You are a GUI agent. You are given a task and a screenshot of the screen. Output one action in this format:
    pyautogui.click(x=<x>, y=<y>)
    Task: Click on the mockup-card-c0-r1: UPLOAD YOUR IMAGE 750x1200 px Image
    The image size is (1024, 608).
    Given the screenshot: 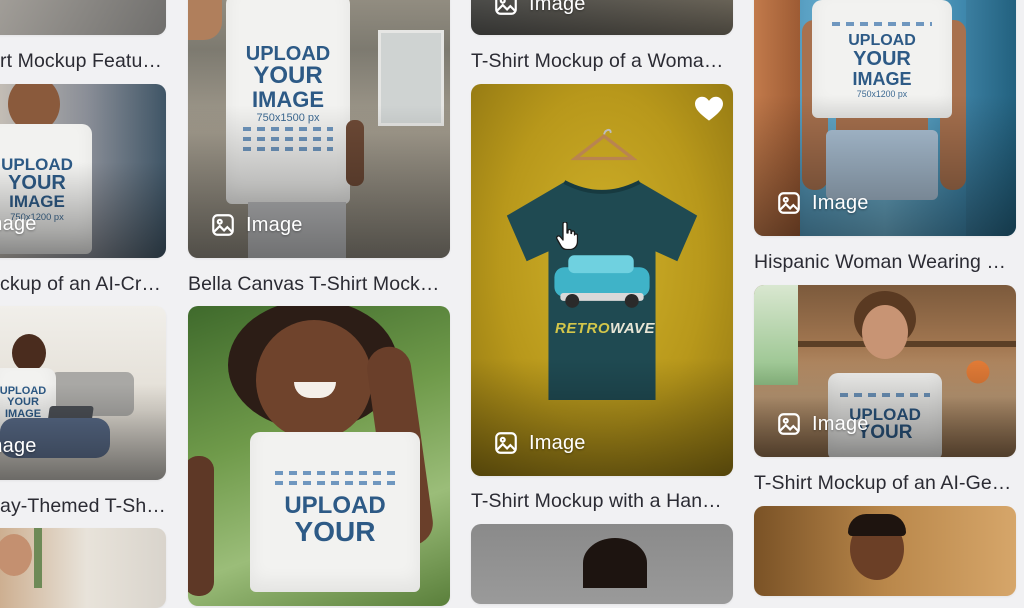 What is the action you would take?
    pyautogui.click(x=83, y=171)
    